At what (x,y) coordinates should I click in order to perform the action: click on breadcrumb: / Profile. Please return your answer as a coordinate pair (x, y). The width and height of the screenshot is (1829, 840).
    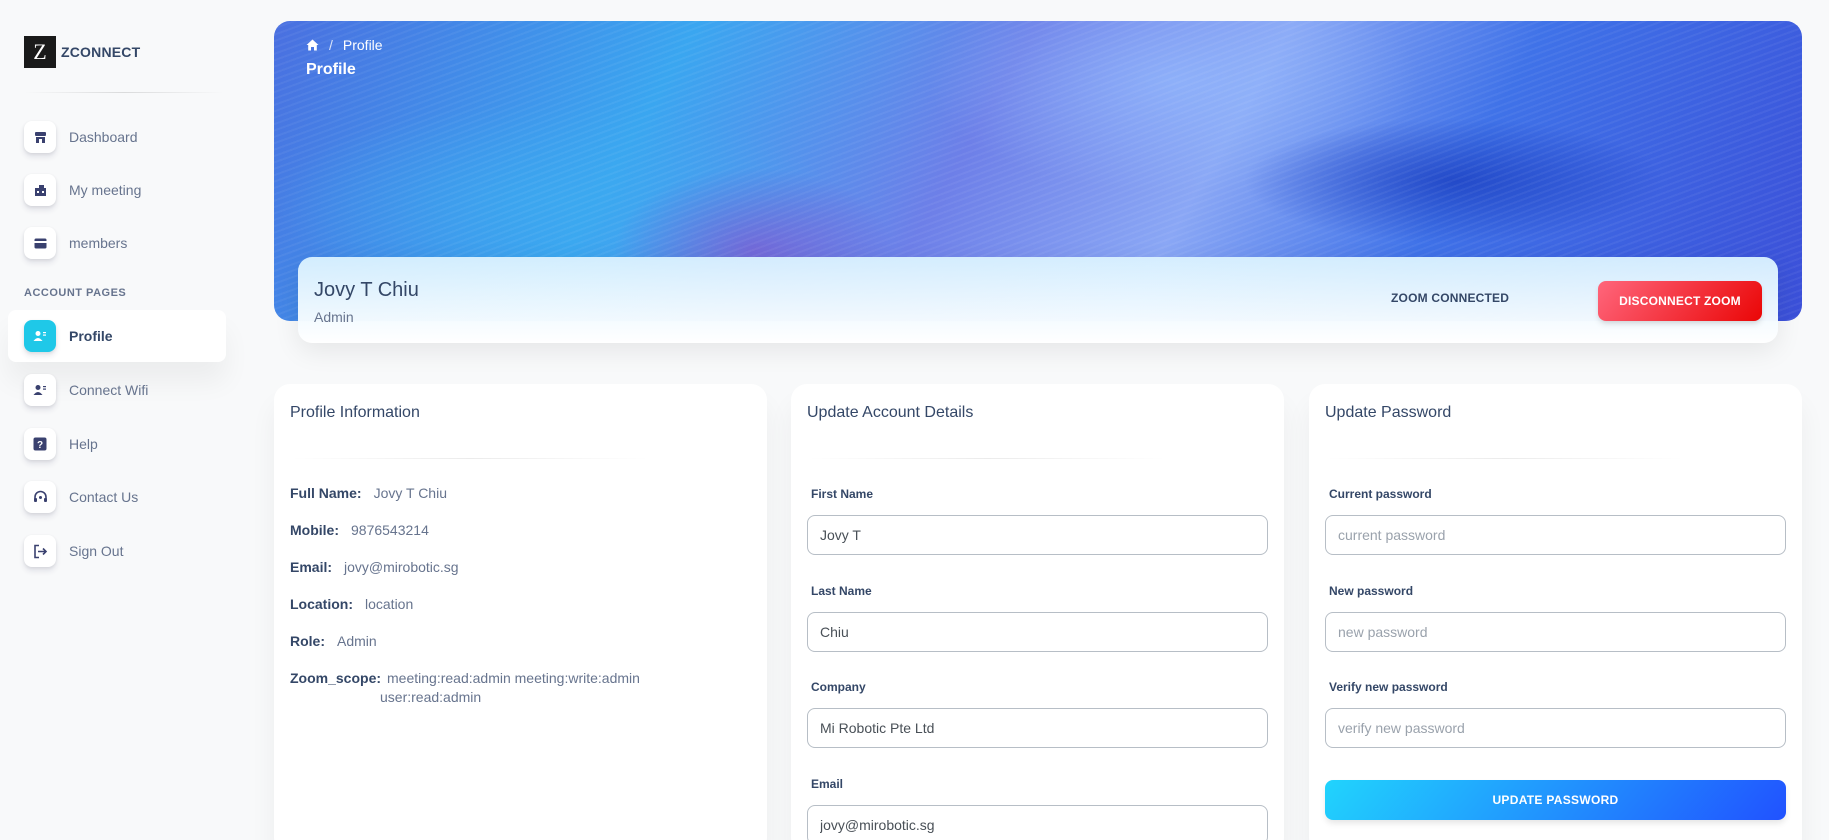
    Looking at the image, I should click on (344, 45).